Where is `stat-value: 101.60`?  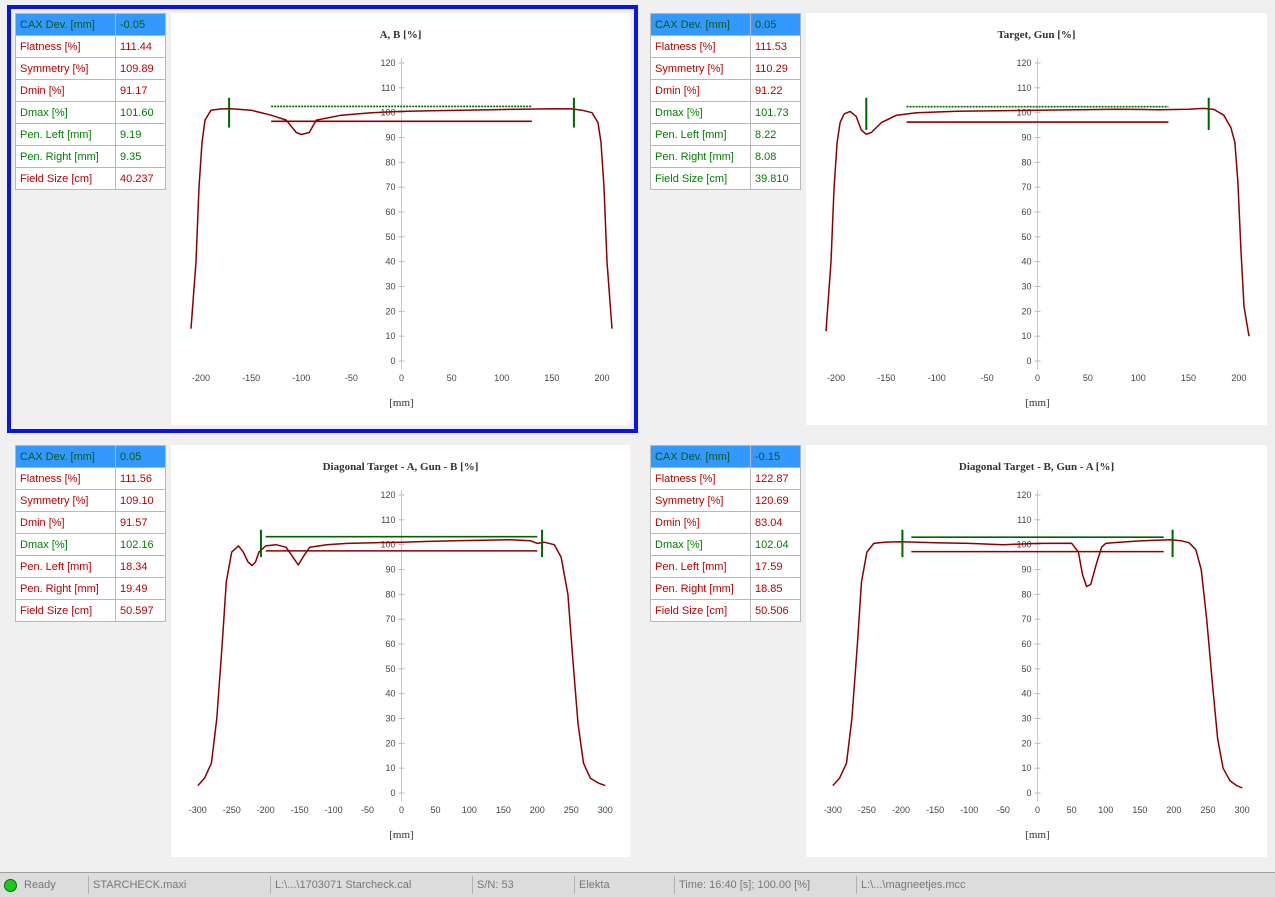 stat-value: 101.60 is located at coordinates (140, 112).